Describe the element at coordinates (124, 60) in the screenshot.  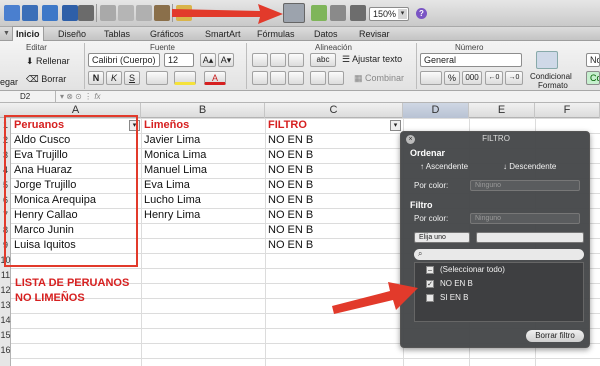
I see `font-name-select: Calibri (Cuerpo)` at that location.